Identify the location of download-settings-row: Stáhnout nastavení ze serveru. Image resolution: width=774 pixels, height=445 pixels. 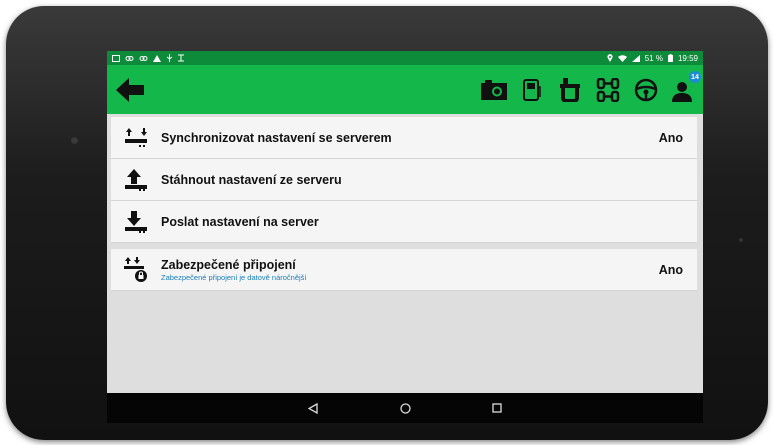
(404, 180).